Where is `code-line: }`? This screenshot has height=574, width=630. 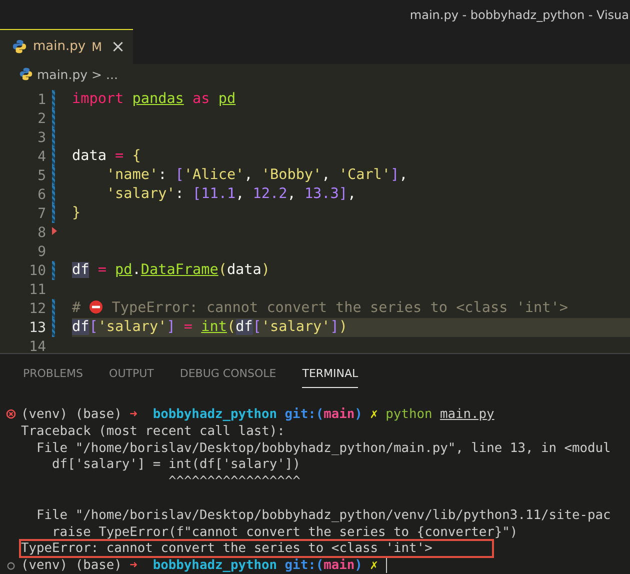 code-line: } is located at coordinates (76, 214).